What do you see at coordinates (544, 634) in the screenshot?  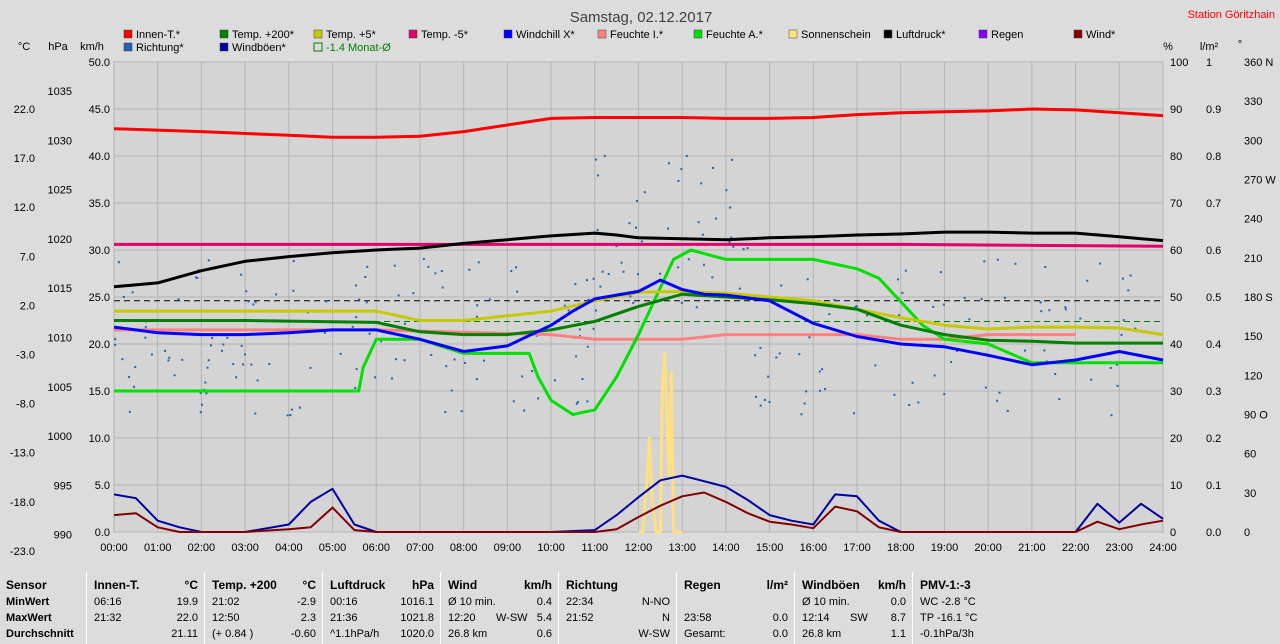 I see `stat-value: 0.6` at bounding box center [544, 634].